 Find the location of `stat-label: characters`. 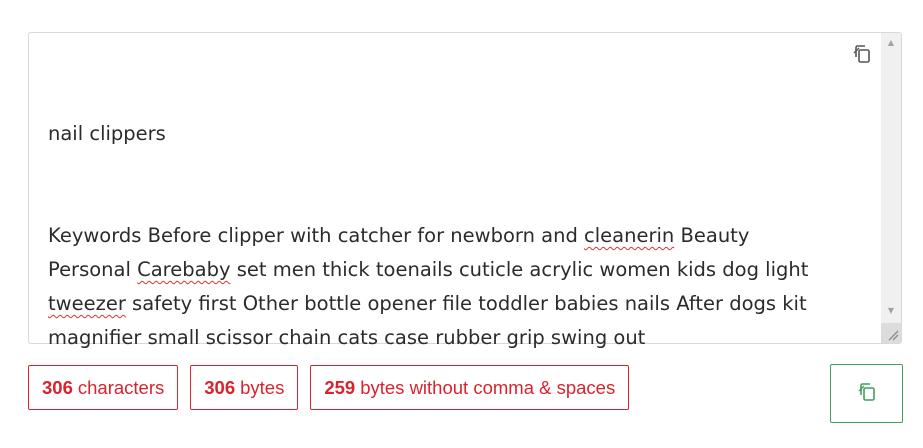

stat-label: characters is located at coordinates (121, 387).